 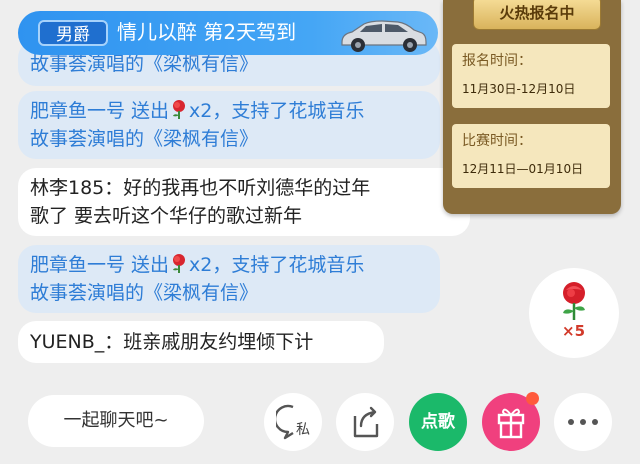 What do you see at coordinates (384, 36) in the screenshot?
I see `car-icon` at bounding box center [384, 36].